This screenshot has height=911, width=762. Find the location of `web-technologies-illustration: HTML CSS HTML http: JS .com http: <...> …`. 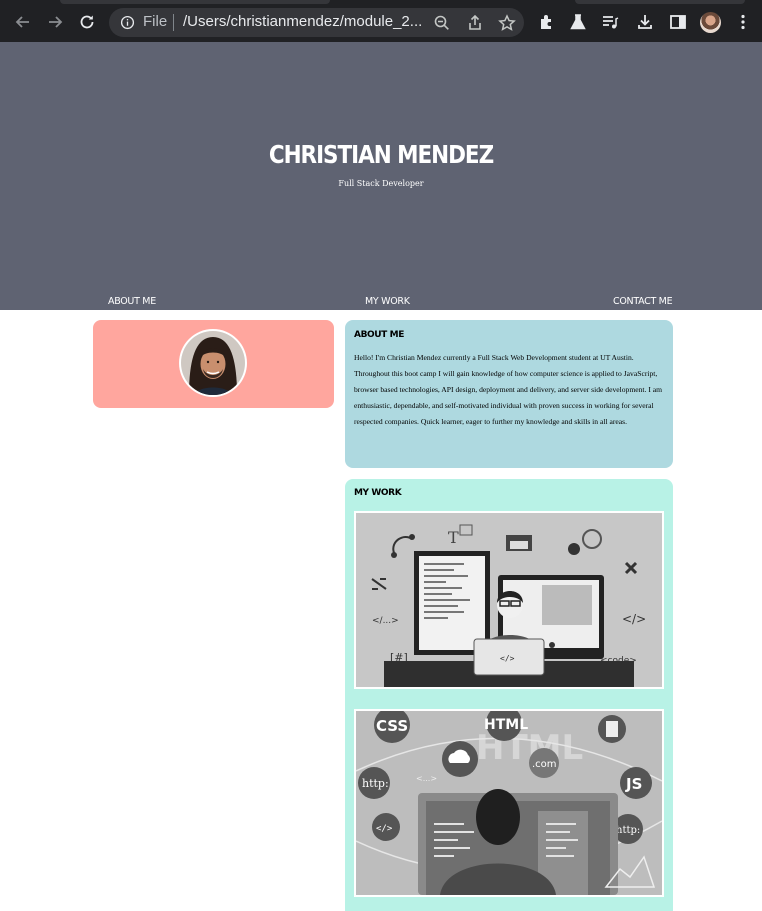

web-technologies-illustration: HTML CSS HTML http: JS .com http: <...> … is located at coordinates (509, 803).